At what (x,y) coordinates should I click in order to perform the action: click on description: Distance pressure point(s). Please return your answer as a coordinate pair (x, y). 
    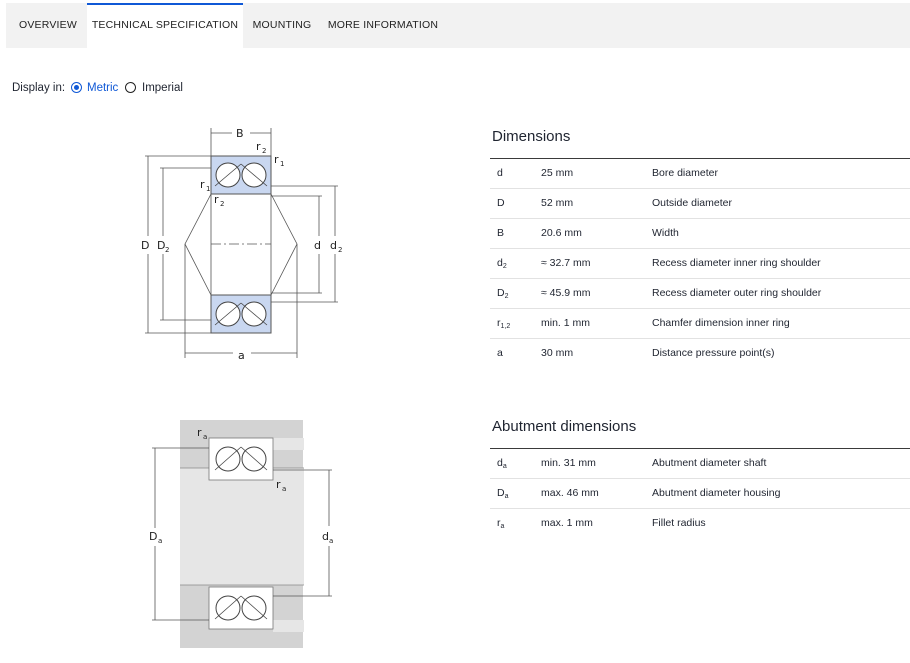
    Looking at the image, I should click on (713, 353).